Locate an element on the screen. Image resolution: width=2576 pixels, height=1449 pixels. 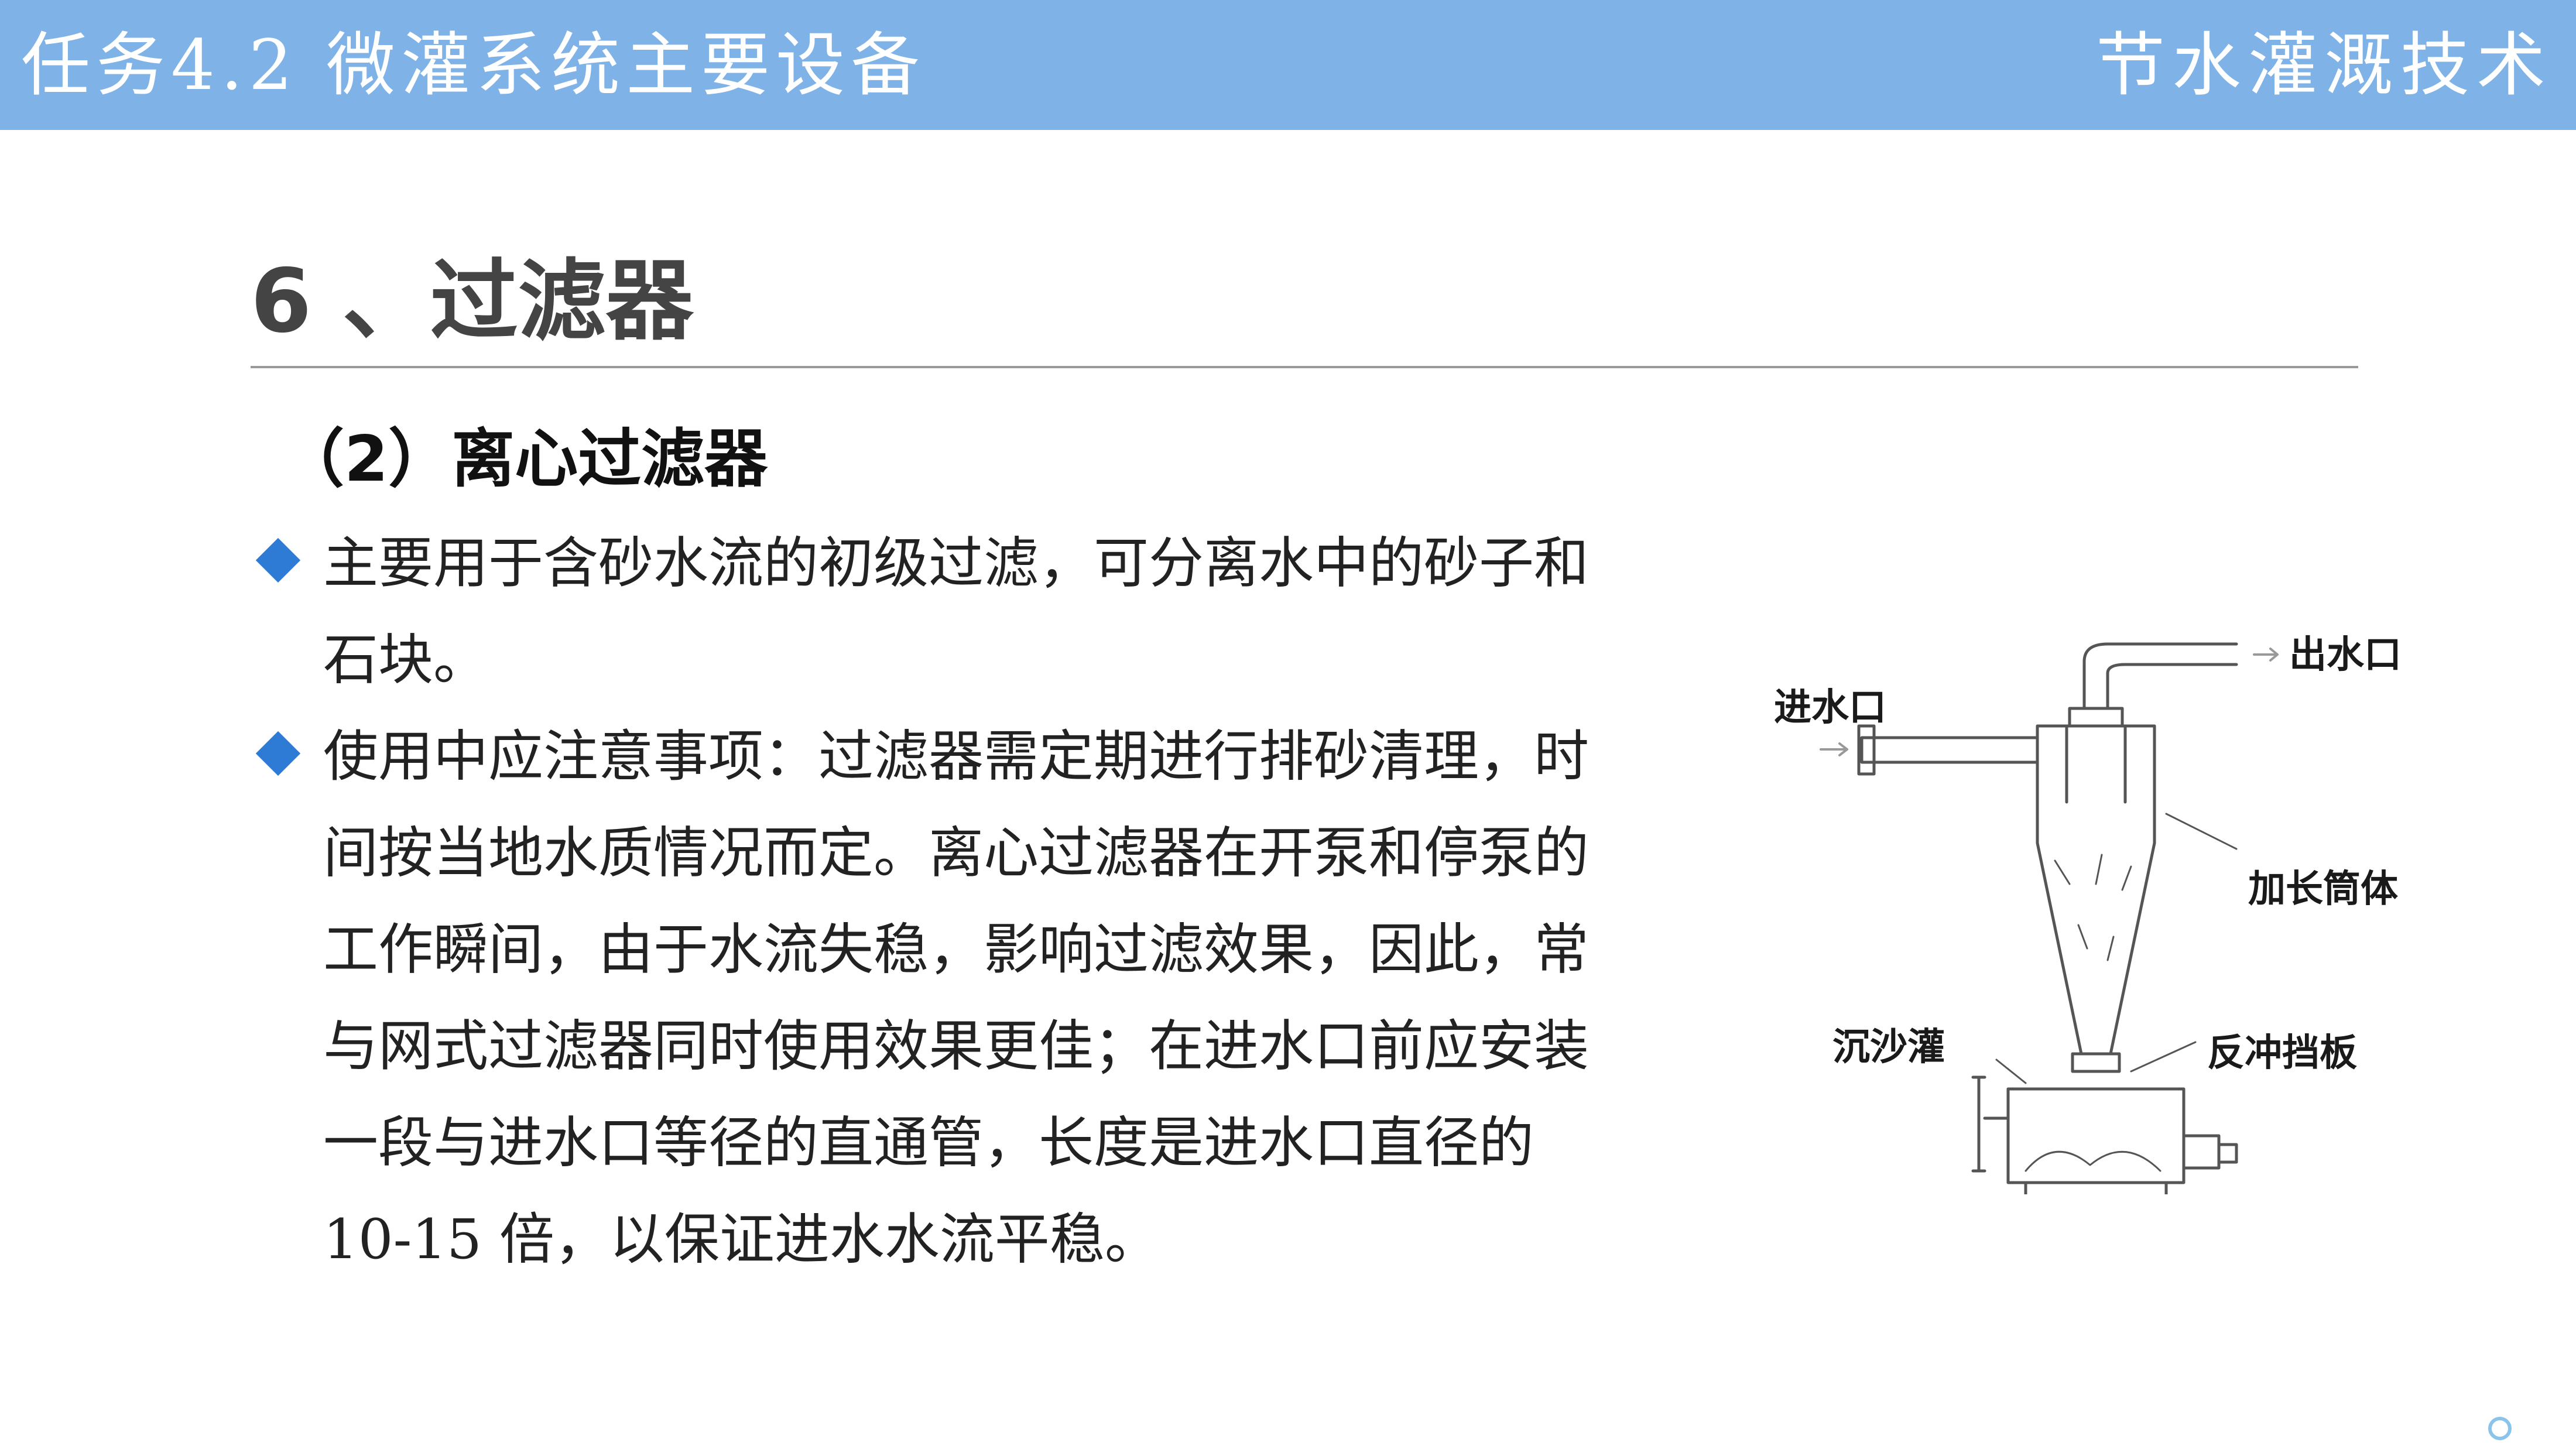
baffle-leader is located at coordinates (2163, 1057).